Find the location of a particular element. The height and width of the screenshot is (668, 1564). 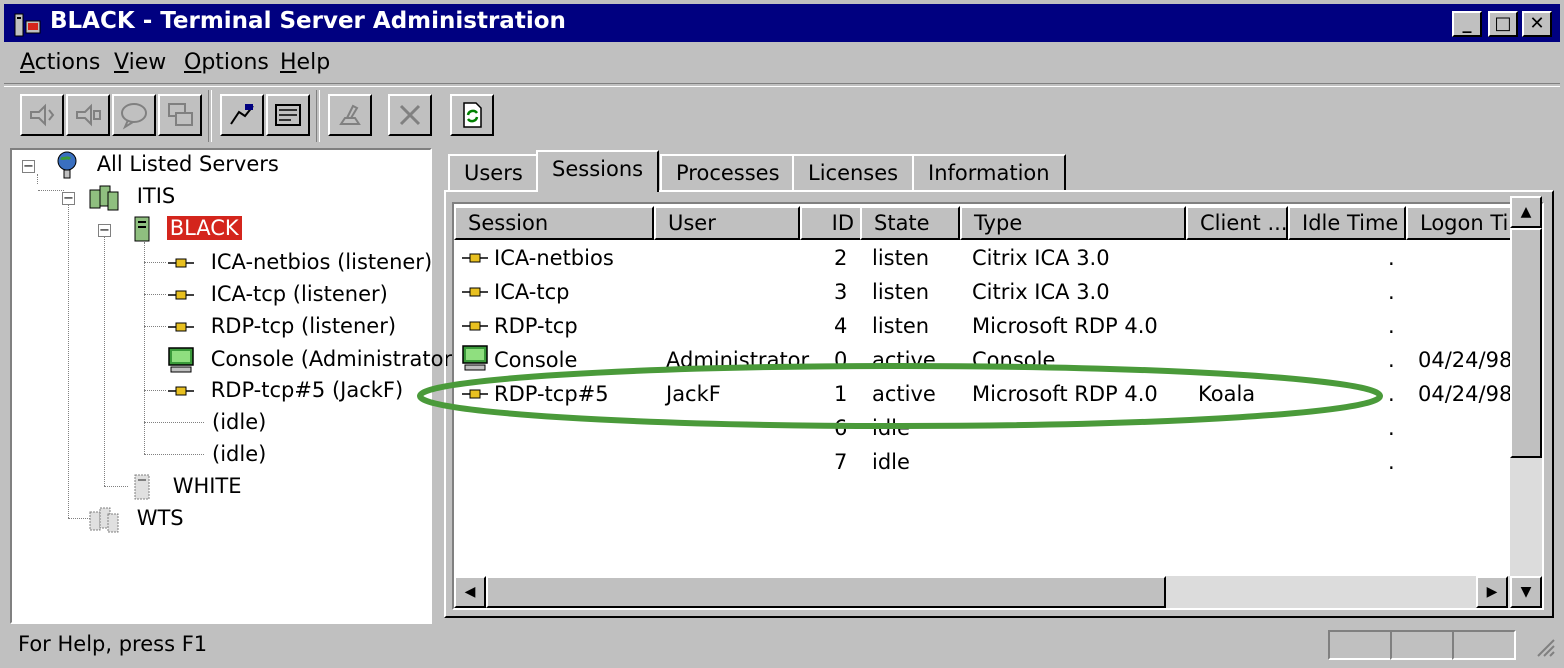

menu-help: Help is located at coordinates (305, 62).